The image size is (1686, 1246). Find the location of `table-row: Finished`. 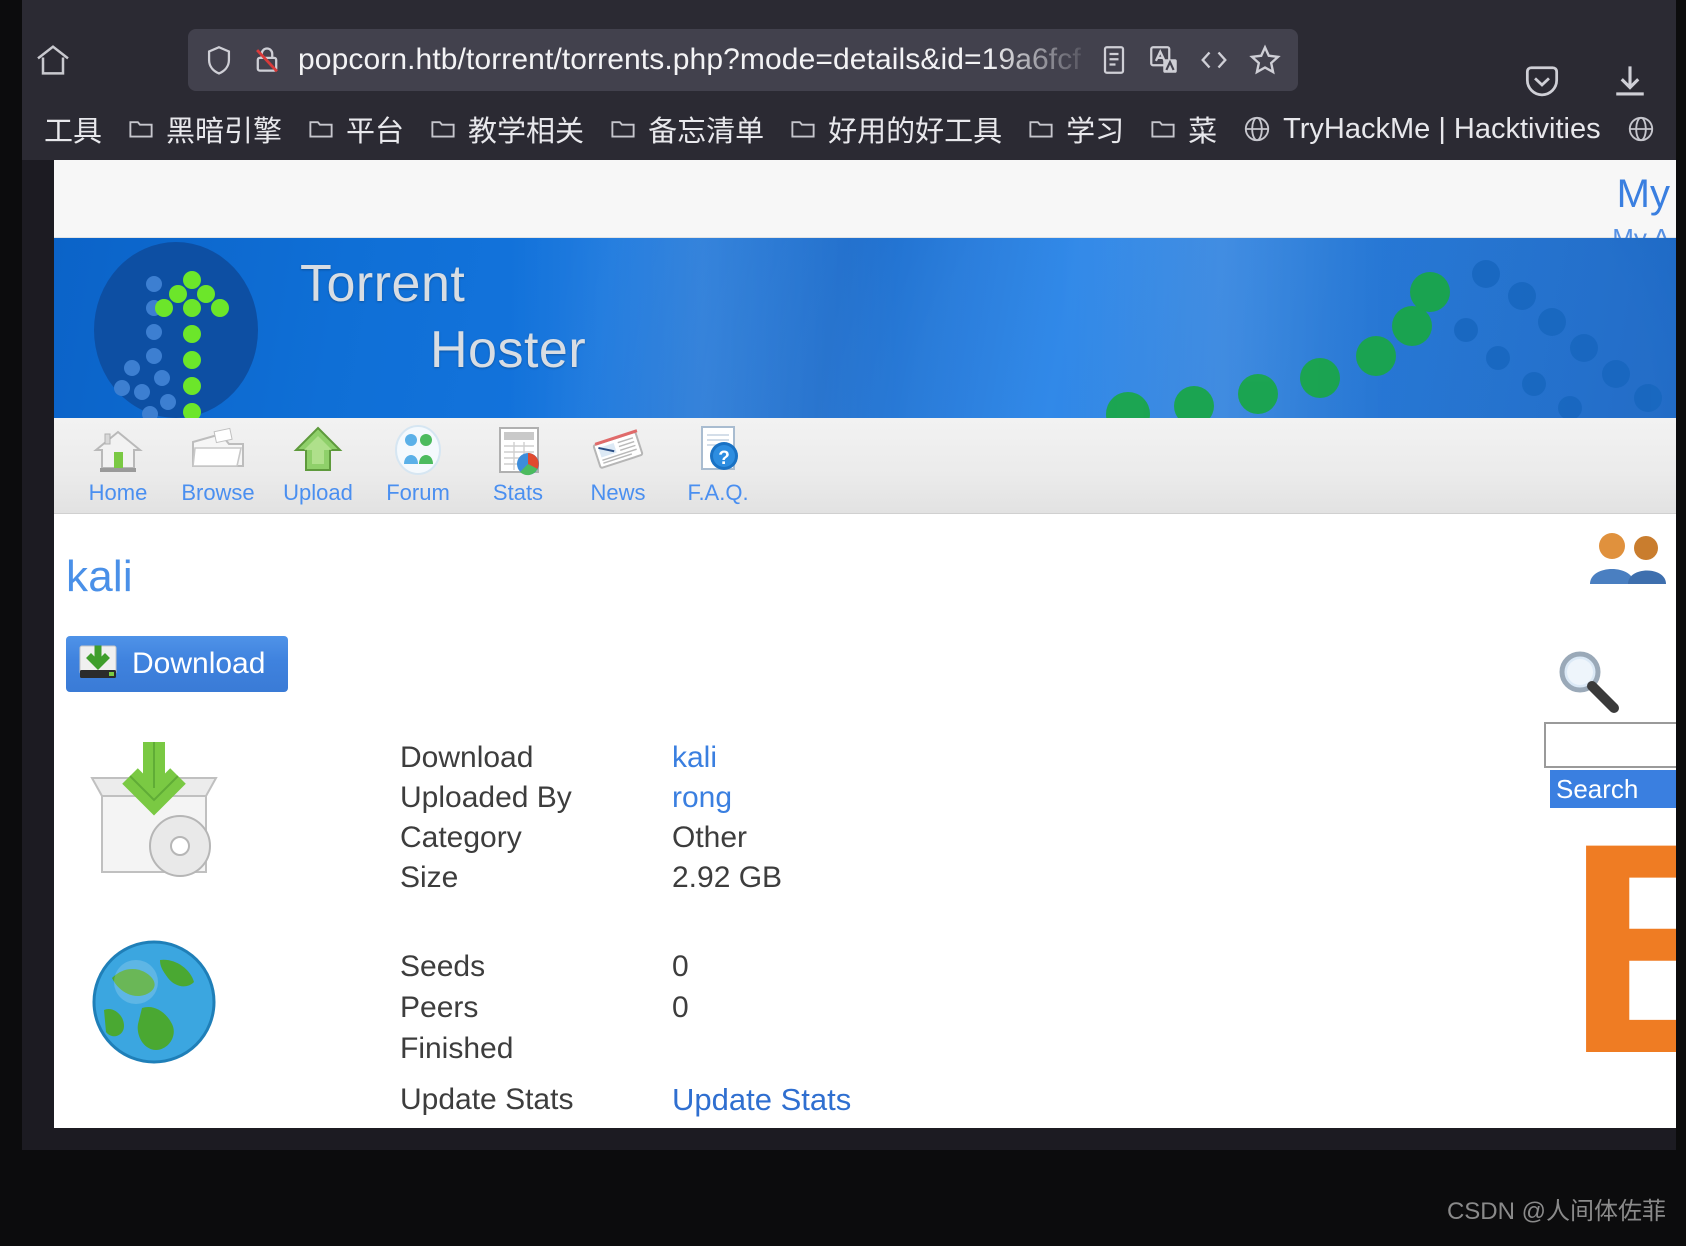

table-row: Finished is located at coordinates (625, 1048).